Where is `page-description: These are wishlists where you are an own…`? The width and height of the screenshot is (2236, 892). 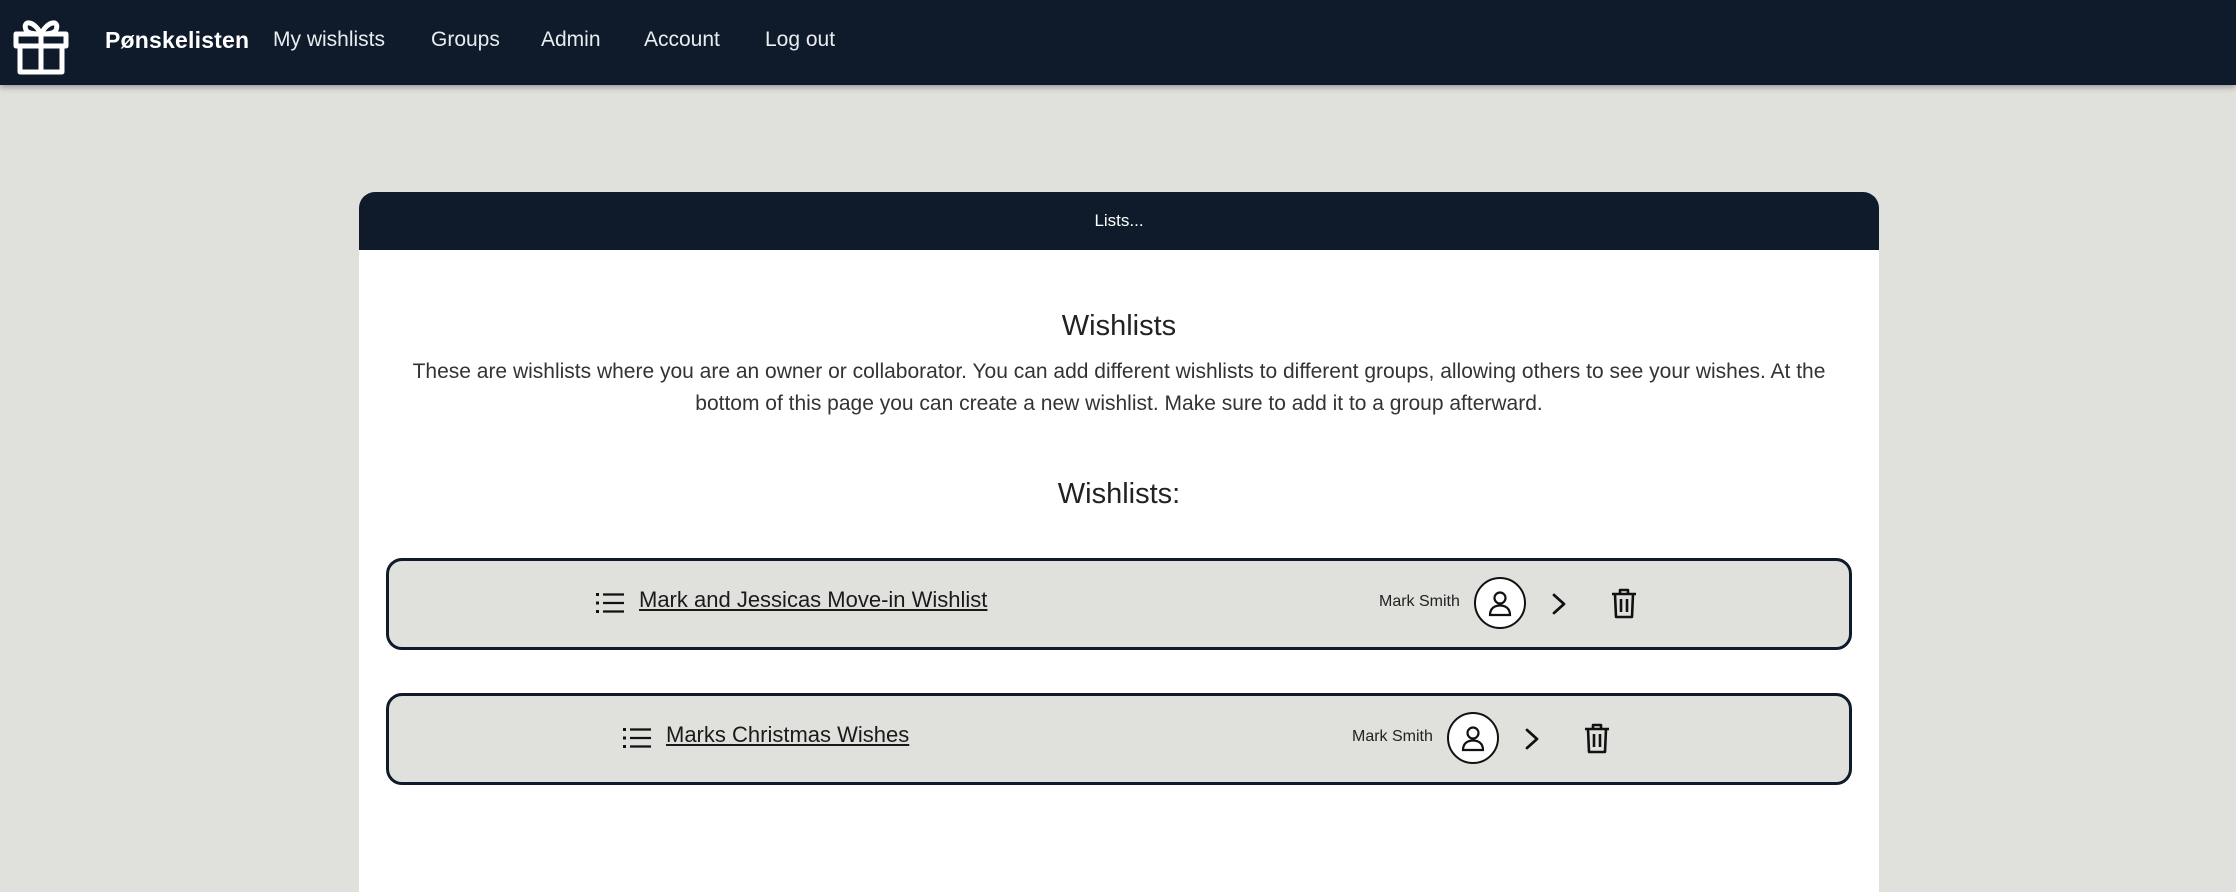 page-description: These are wishlists where you are an own… is located at coordinates (1119, 387).